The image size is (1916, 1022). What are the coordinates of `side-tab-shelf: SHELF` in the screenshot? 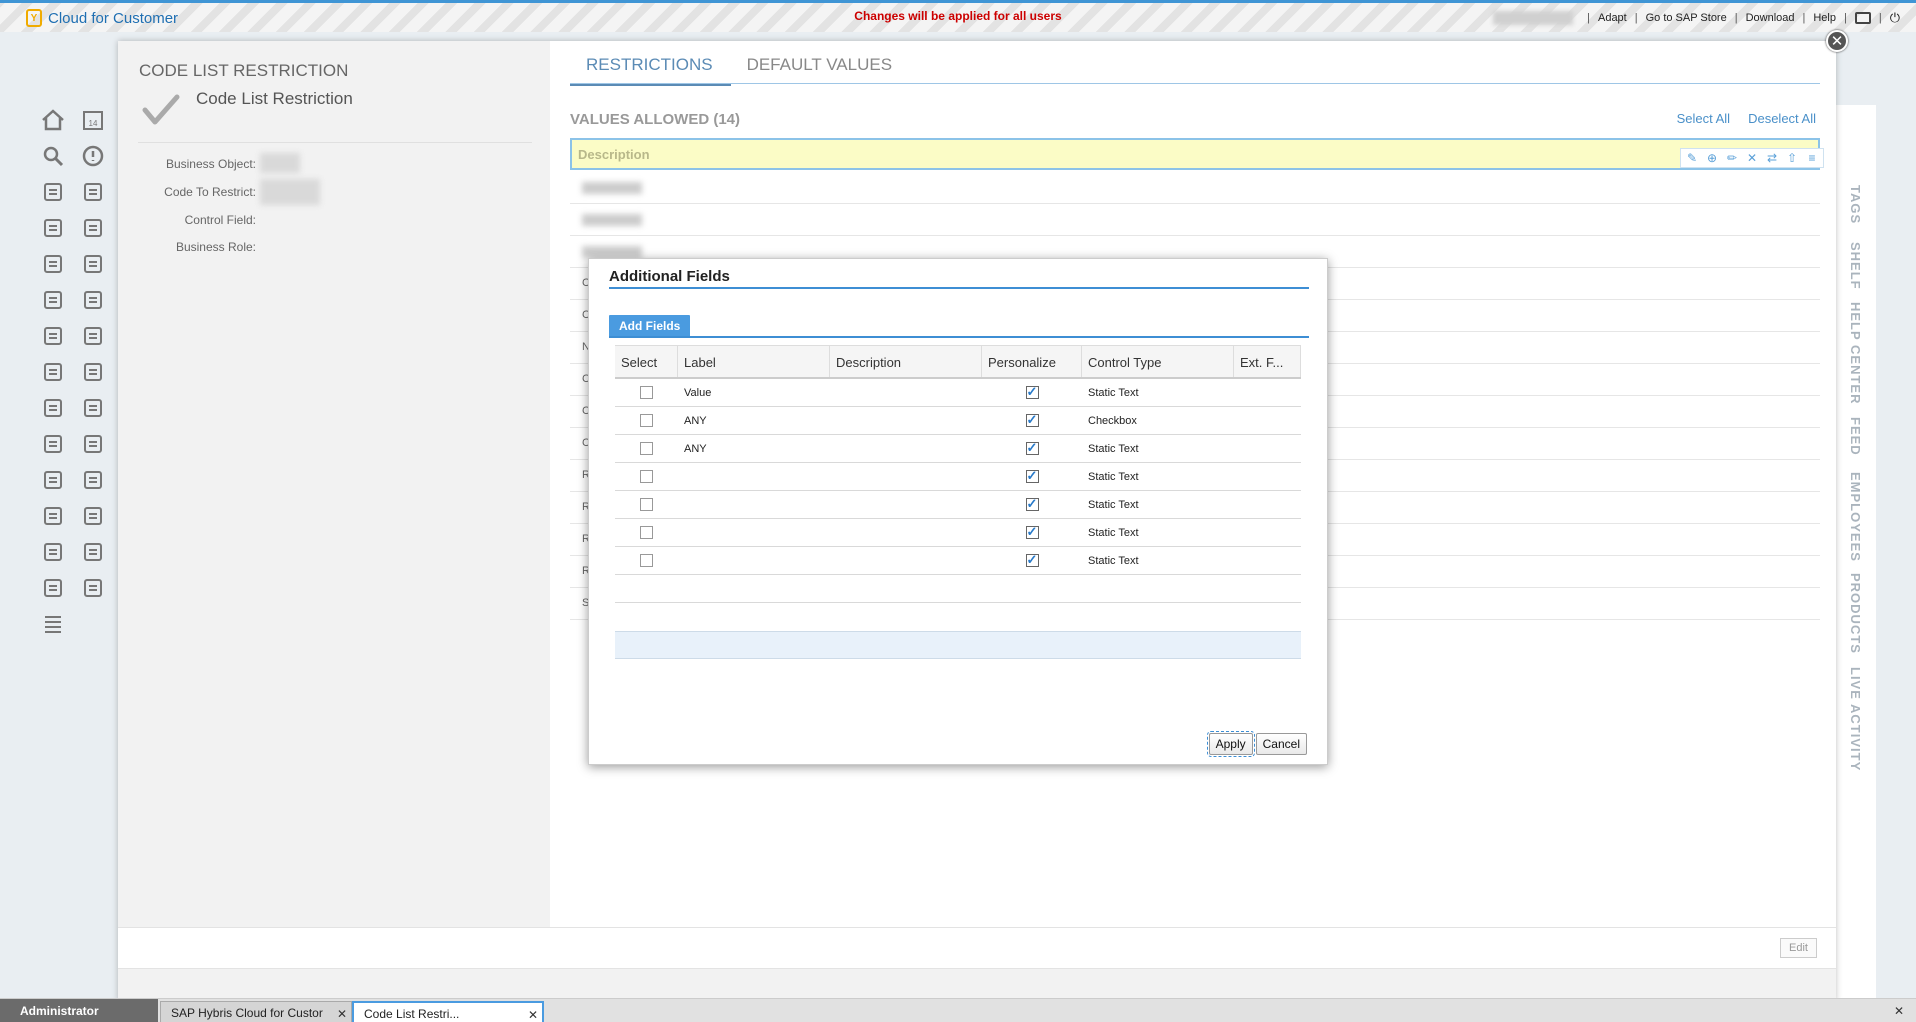 It's located at (1855, 266).